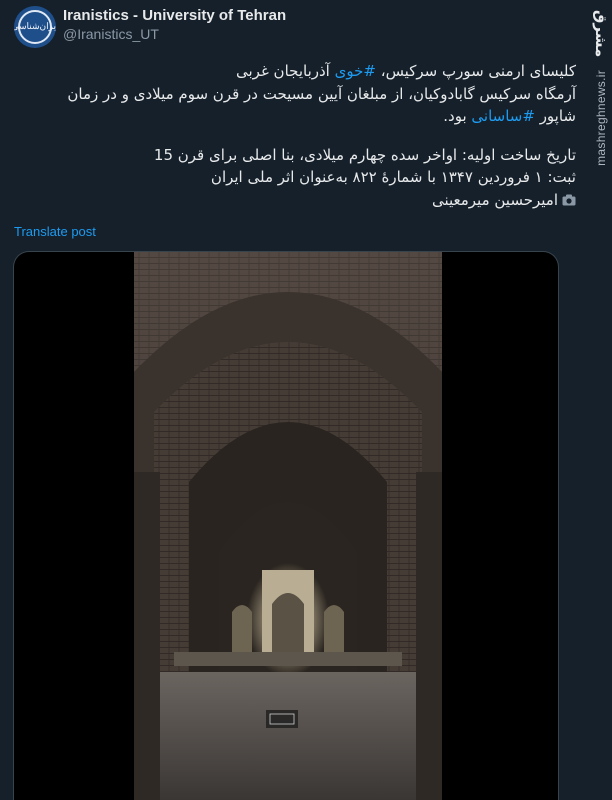 The width and height of the screenshot is (612, 800). What do you see at coordinates (355, 71) in the screenshot?
I see `hashtag-khoy: #خوی` at bounding box center [355, 71].